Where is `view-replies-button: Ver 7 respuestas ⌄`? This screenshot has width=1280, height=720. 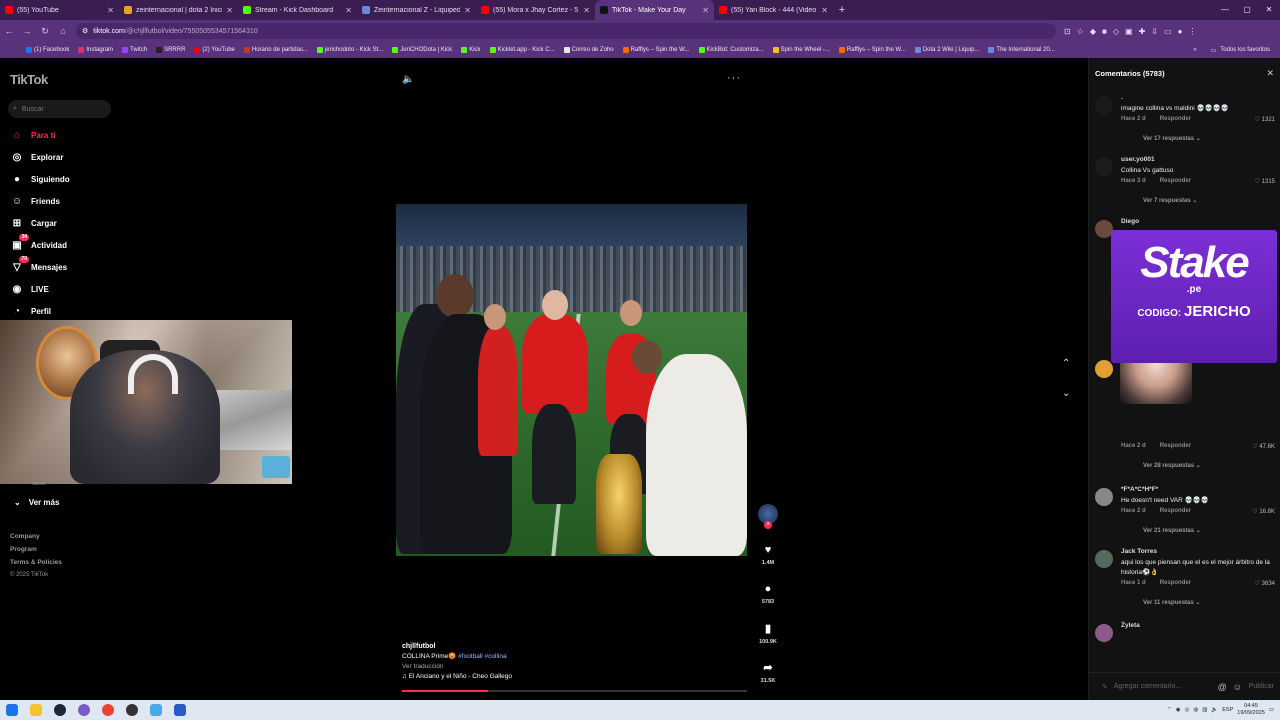 view-replies-button: Ver 7 respuestas ⌄ is located at coordinates (1170, 200).